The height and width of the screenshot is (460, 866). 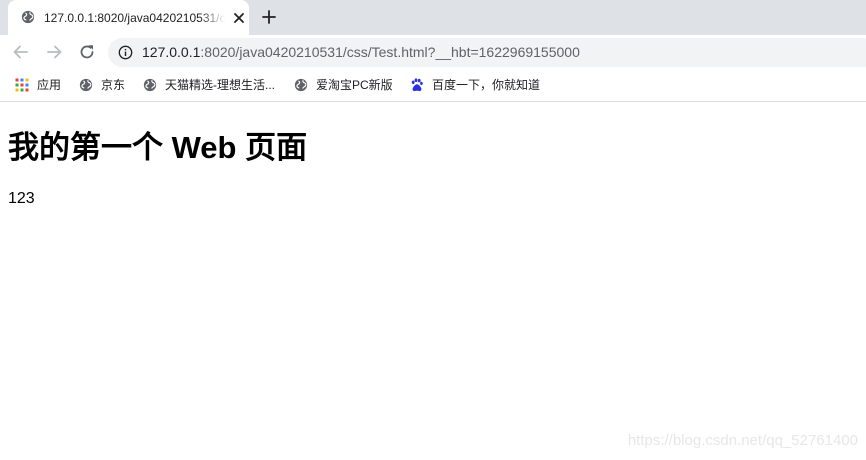 I want to click on bookmark-baidu: 百度一下，你就知道, so click(x=477, y=85).